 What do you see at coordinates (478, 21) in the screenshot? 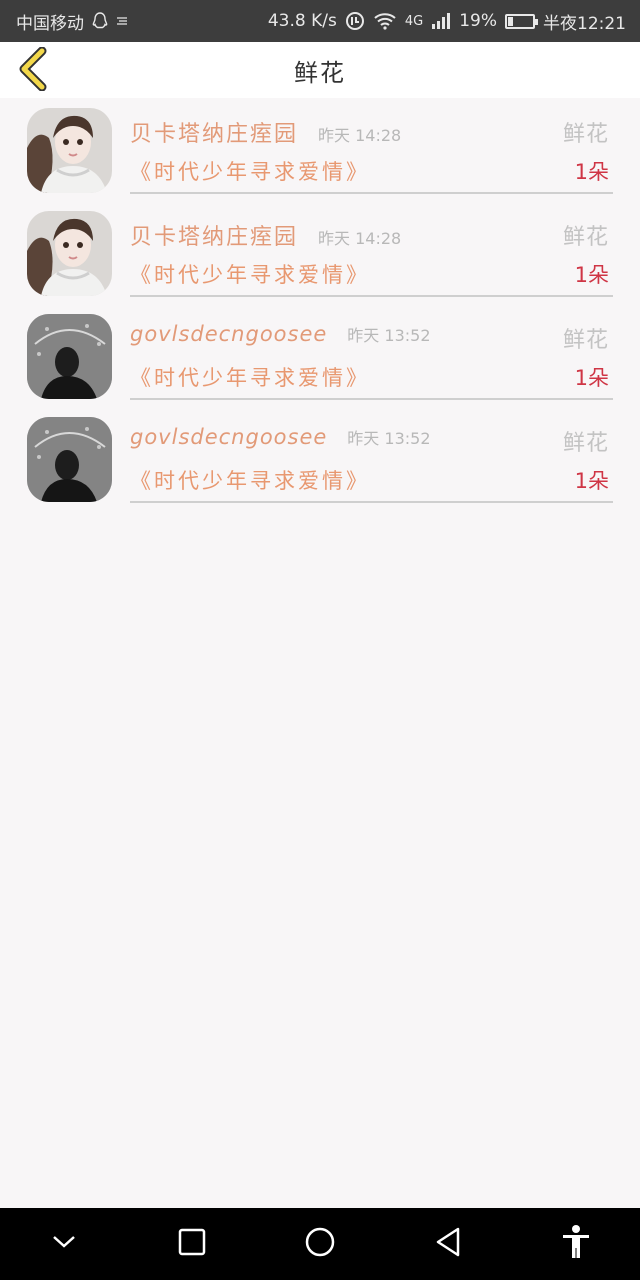
I see `battery-percent: 19%` at bounding box center [478, 21].